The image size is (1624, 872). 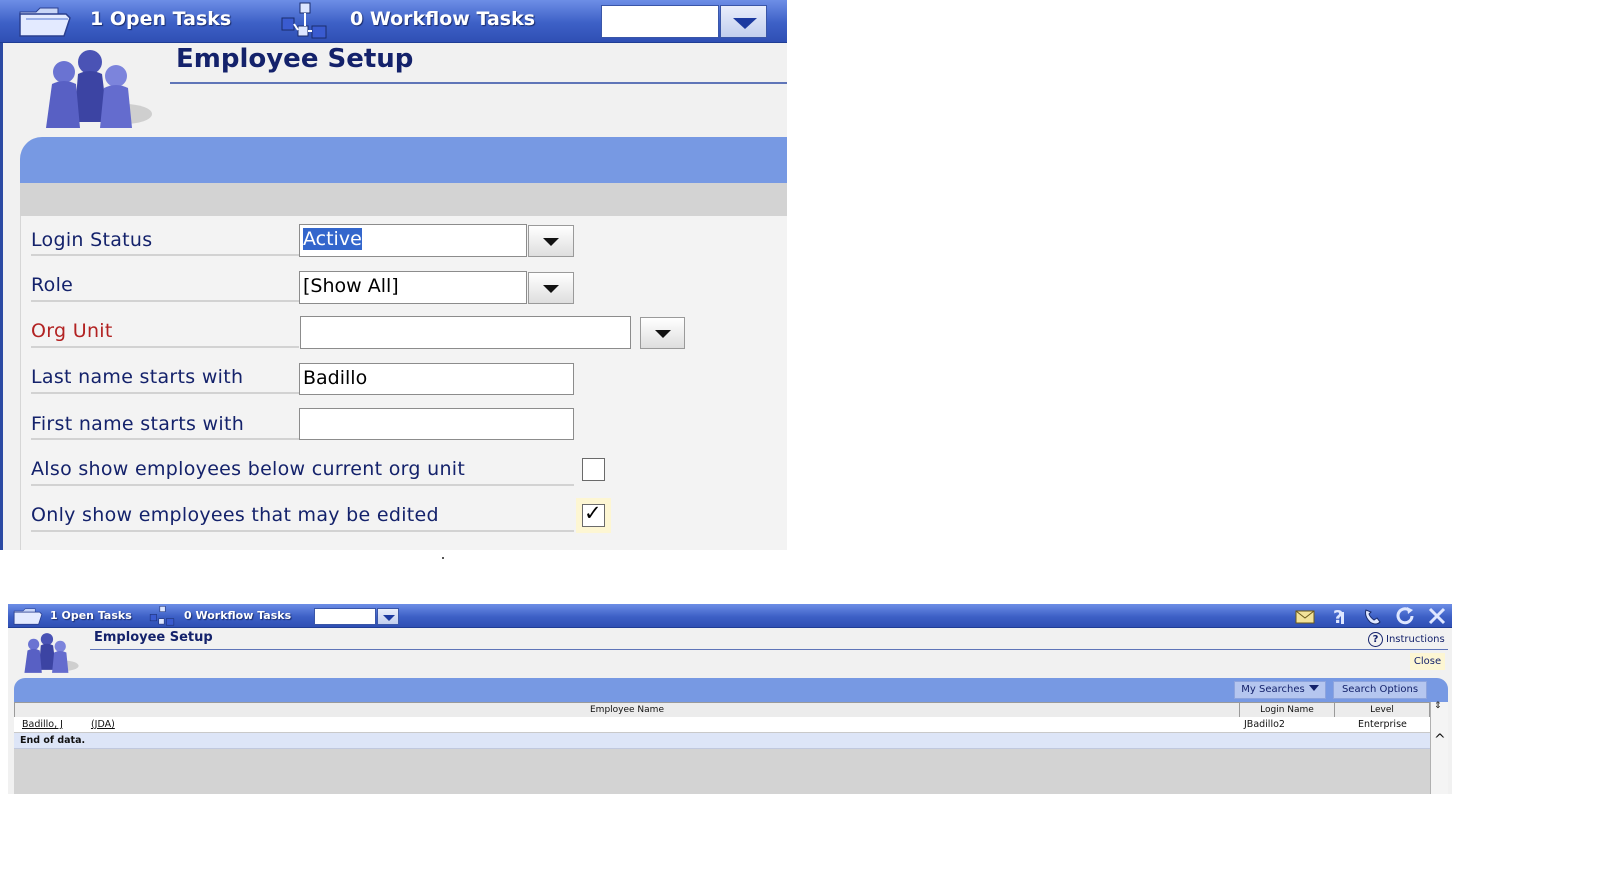 What do you see at coordinates (403, 199) in the screenshot?
I see `search-subheader-bar` at bounding box center [403, 199].